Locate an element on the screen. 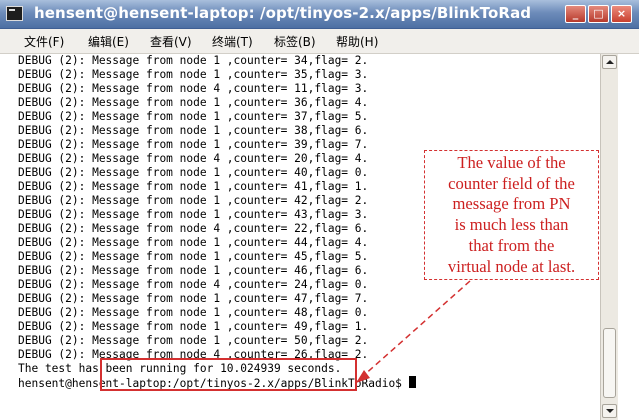 The image size is (639, 420). annotation-line: virtual node at last. is located at coordinates (511, 266).